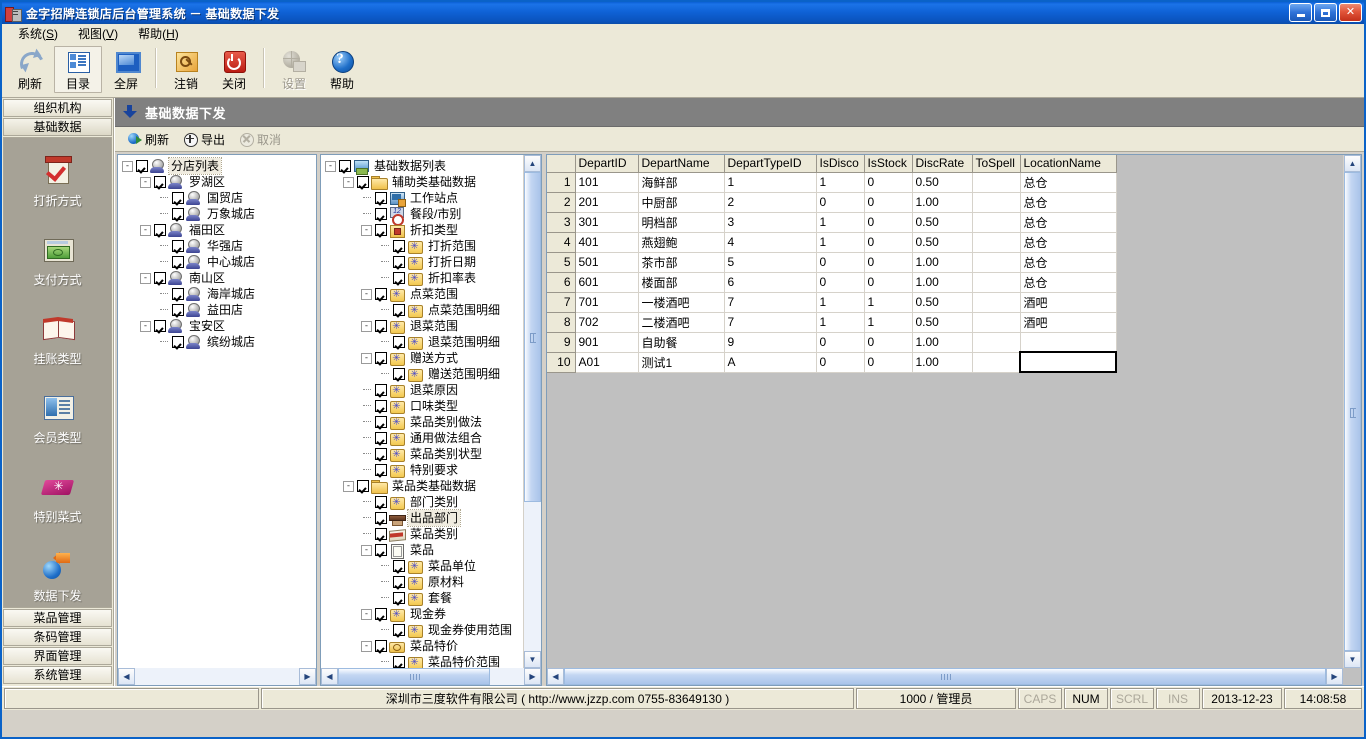 Image resolution: width=1366 pixels, height=739 pixels. What do you see at coordinates (996, 202) in the screenshot?
I see `grid-cell` at bounding box center [996, 202].